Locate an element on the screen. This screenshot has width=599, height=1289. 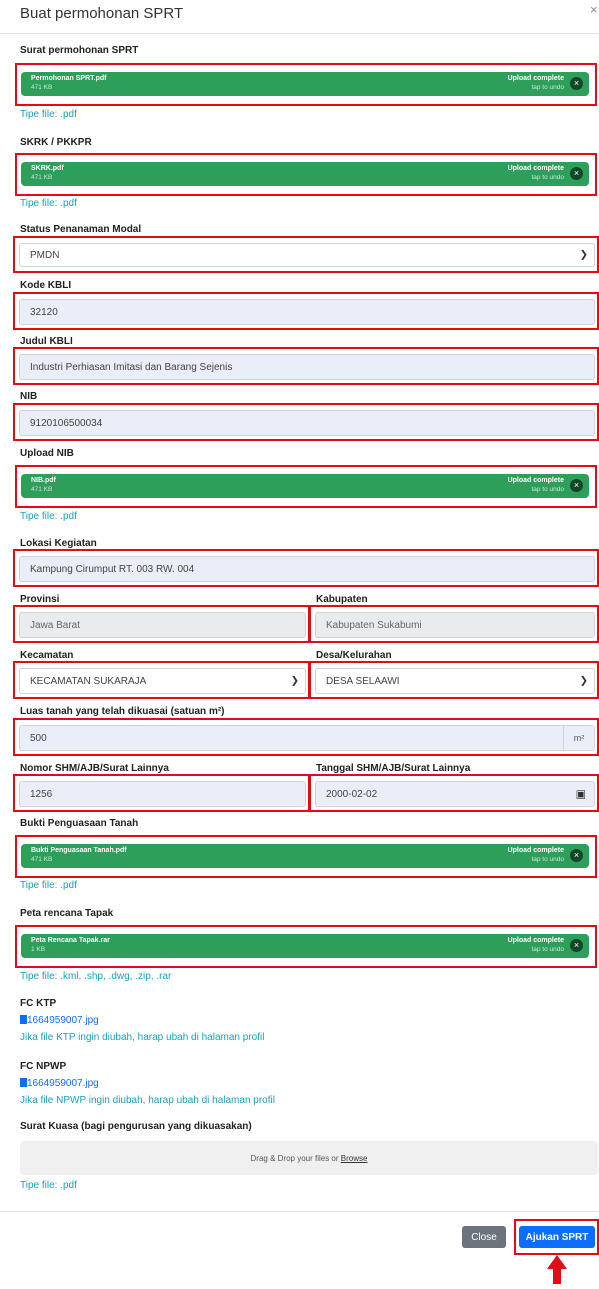
upload-nib-label: Upload NIB is located at coordinates (47, 453).